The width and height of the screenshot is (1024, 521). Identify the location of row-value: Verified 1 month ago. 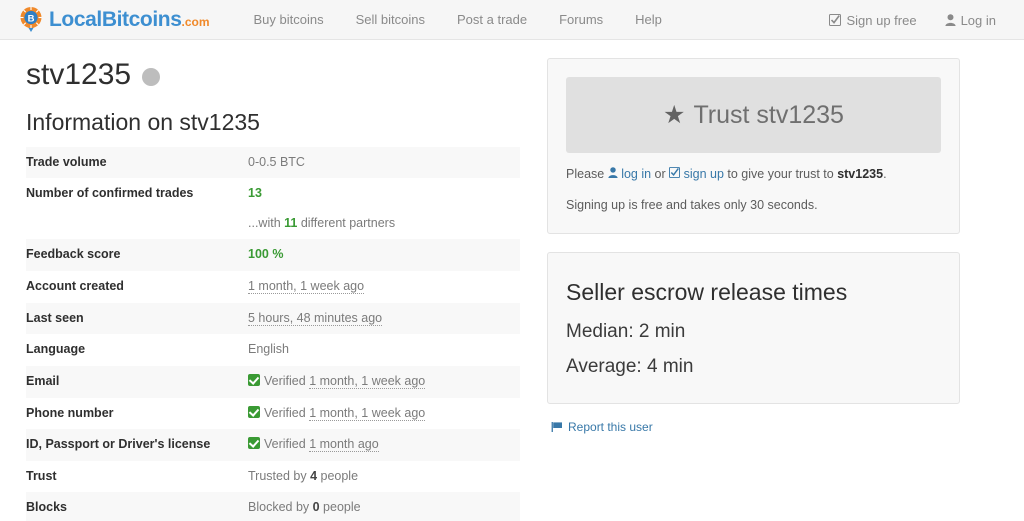
(384, 445).